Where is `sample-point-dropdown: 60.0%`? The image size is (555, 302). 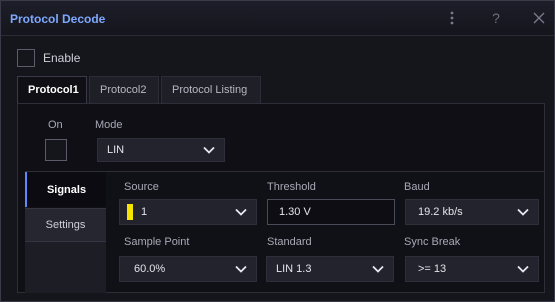
sample-point-dropdown: 60.0% is located at coordinates (188, 269).